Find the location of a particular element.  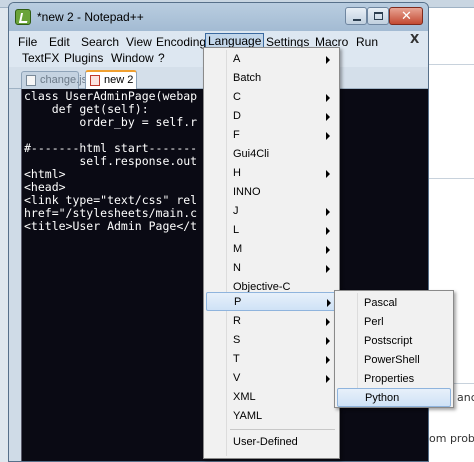

close-icon: ✕ is located at coordinates (406, 16).